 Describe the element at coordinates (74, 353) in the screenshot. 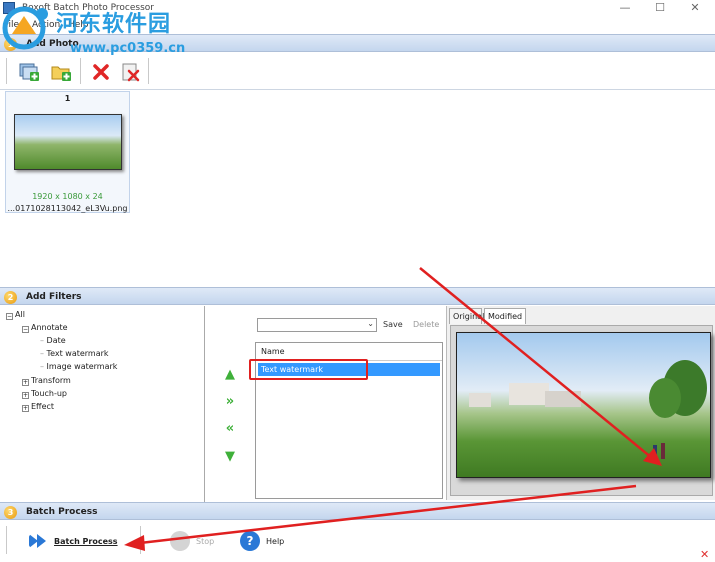

I see `tree-node-text-watermark: – Text watermark` at that location.